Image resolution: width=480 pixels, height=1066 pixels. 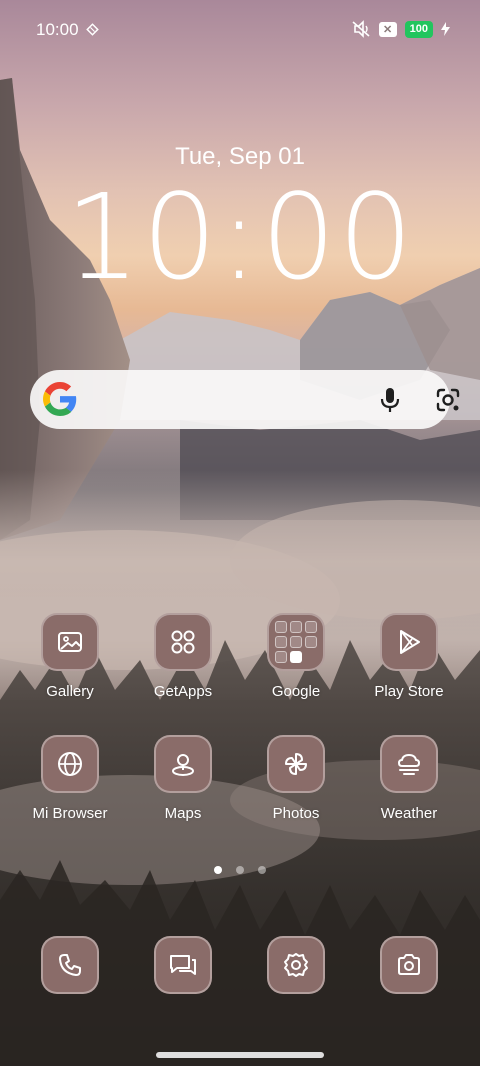 What do you see at coordinates (183, 764) in the screenshot?
I see `map-pin-icon` at bounding box center [183, 764].